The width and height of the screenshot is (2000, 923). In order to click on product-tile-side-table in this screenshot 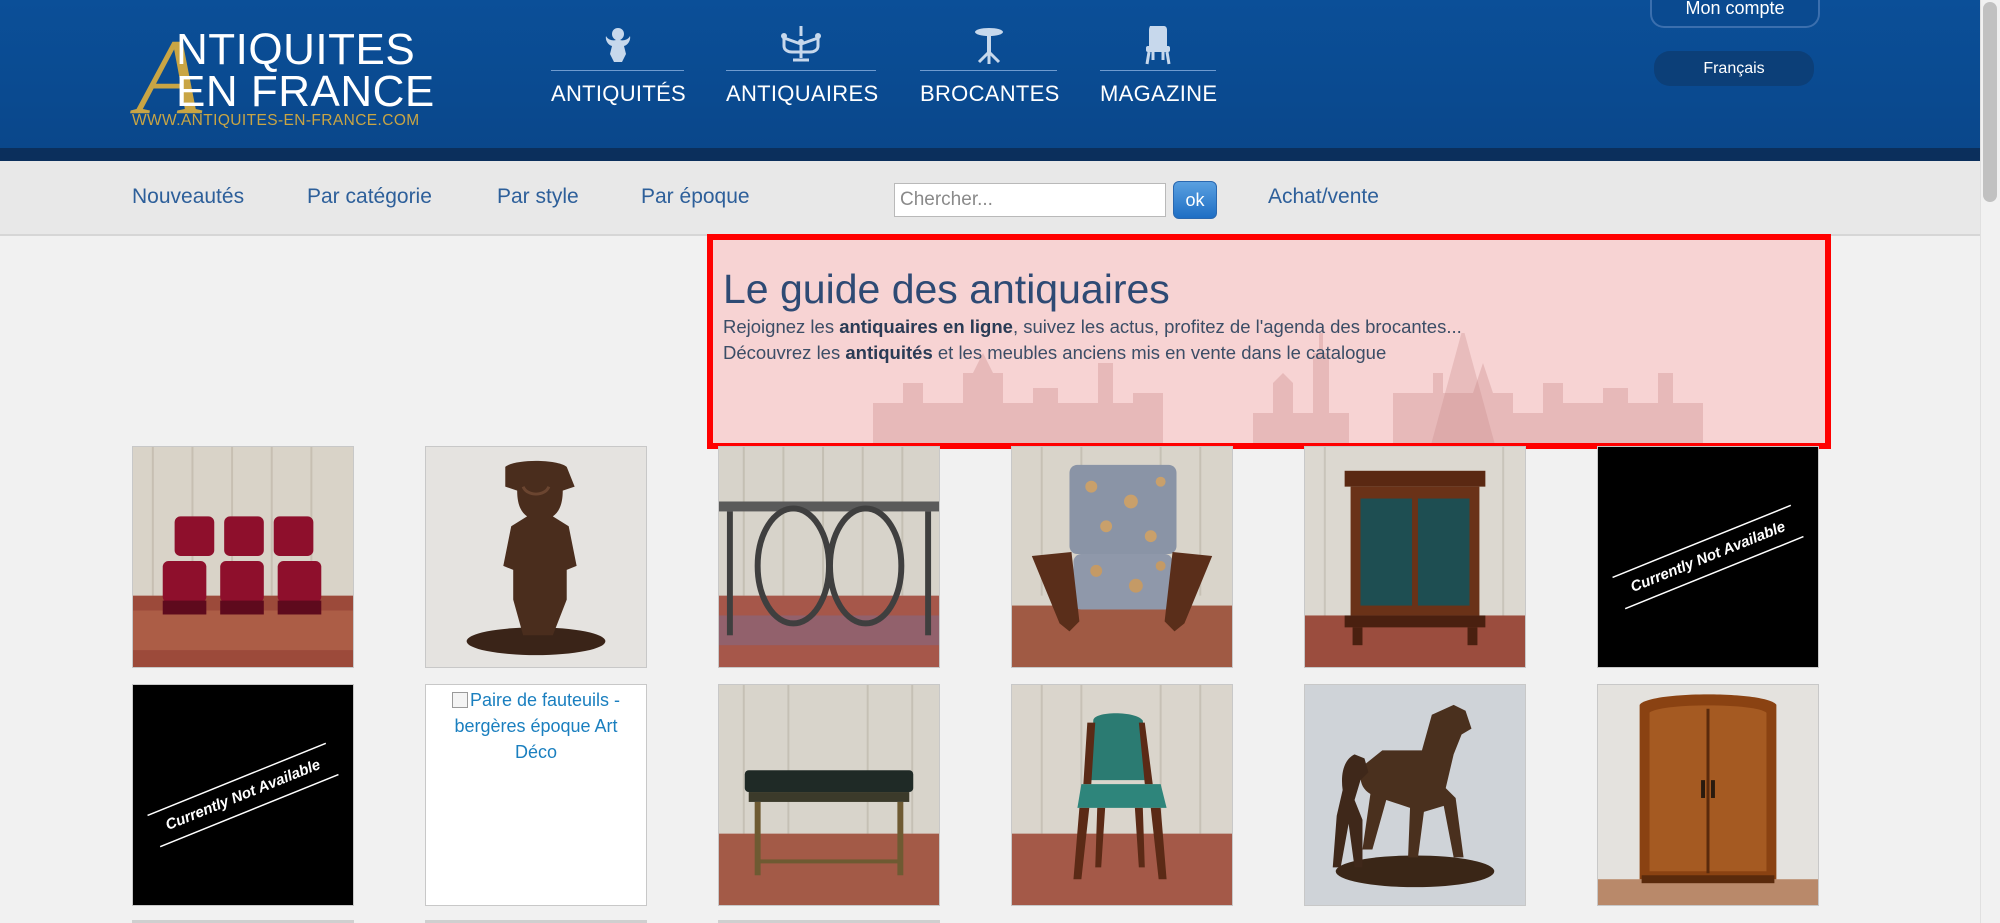, I will do `click(829, 795)`.